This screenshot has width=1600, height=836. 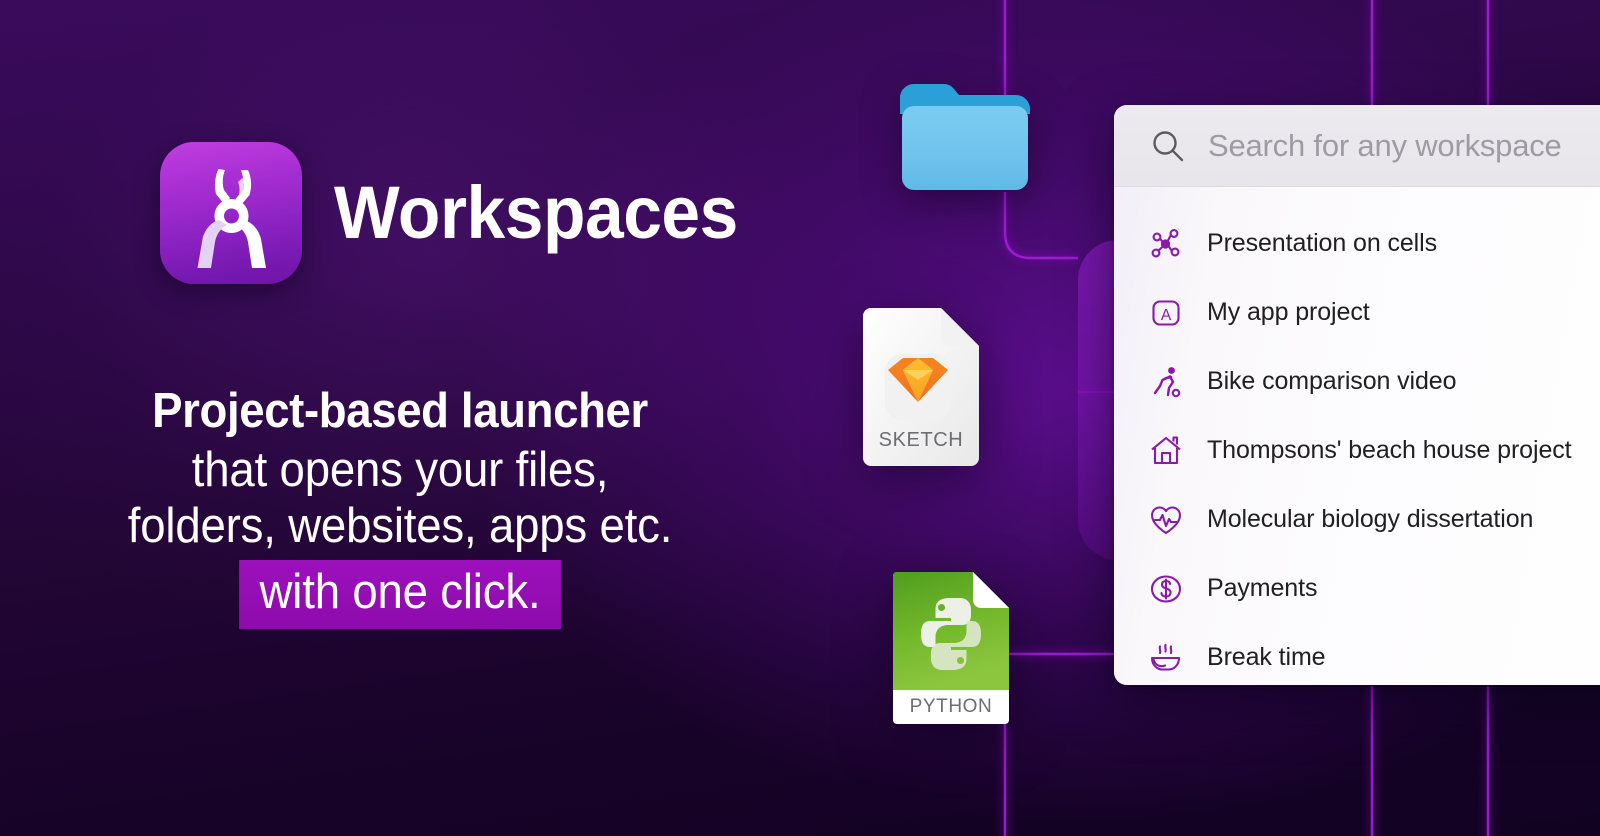 What do you see at coordinates (918, 387) in the screenshot?
I see `sketch-file-icon: SKETCH` at bounding box center [918, 387].